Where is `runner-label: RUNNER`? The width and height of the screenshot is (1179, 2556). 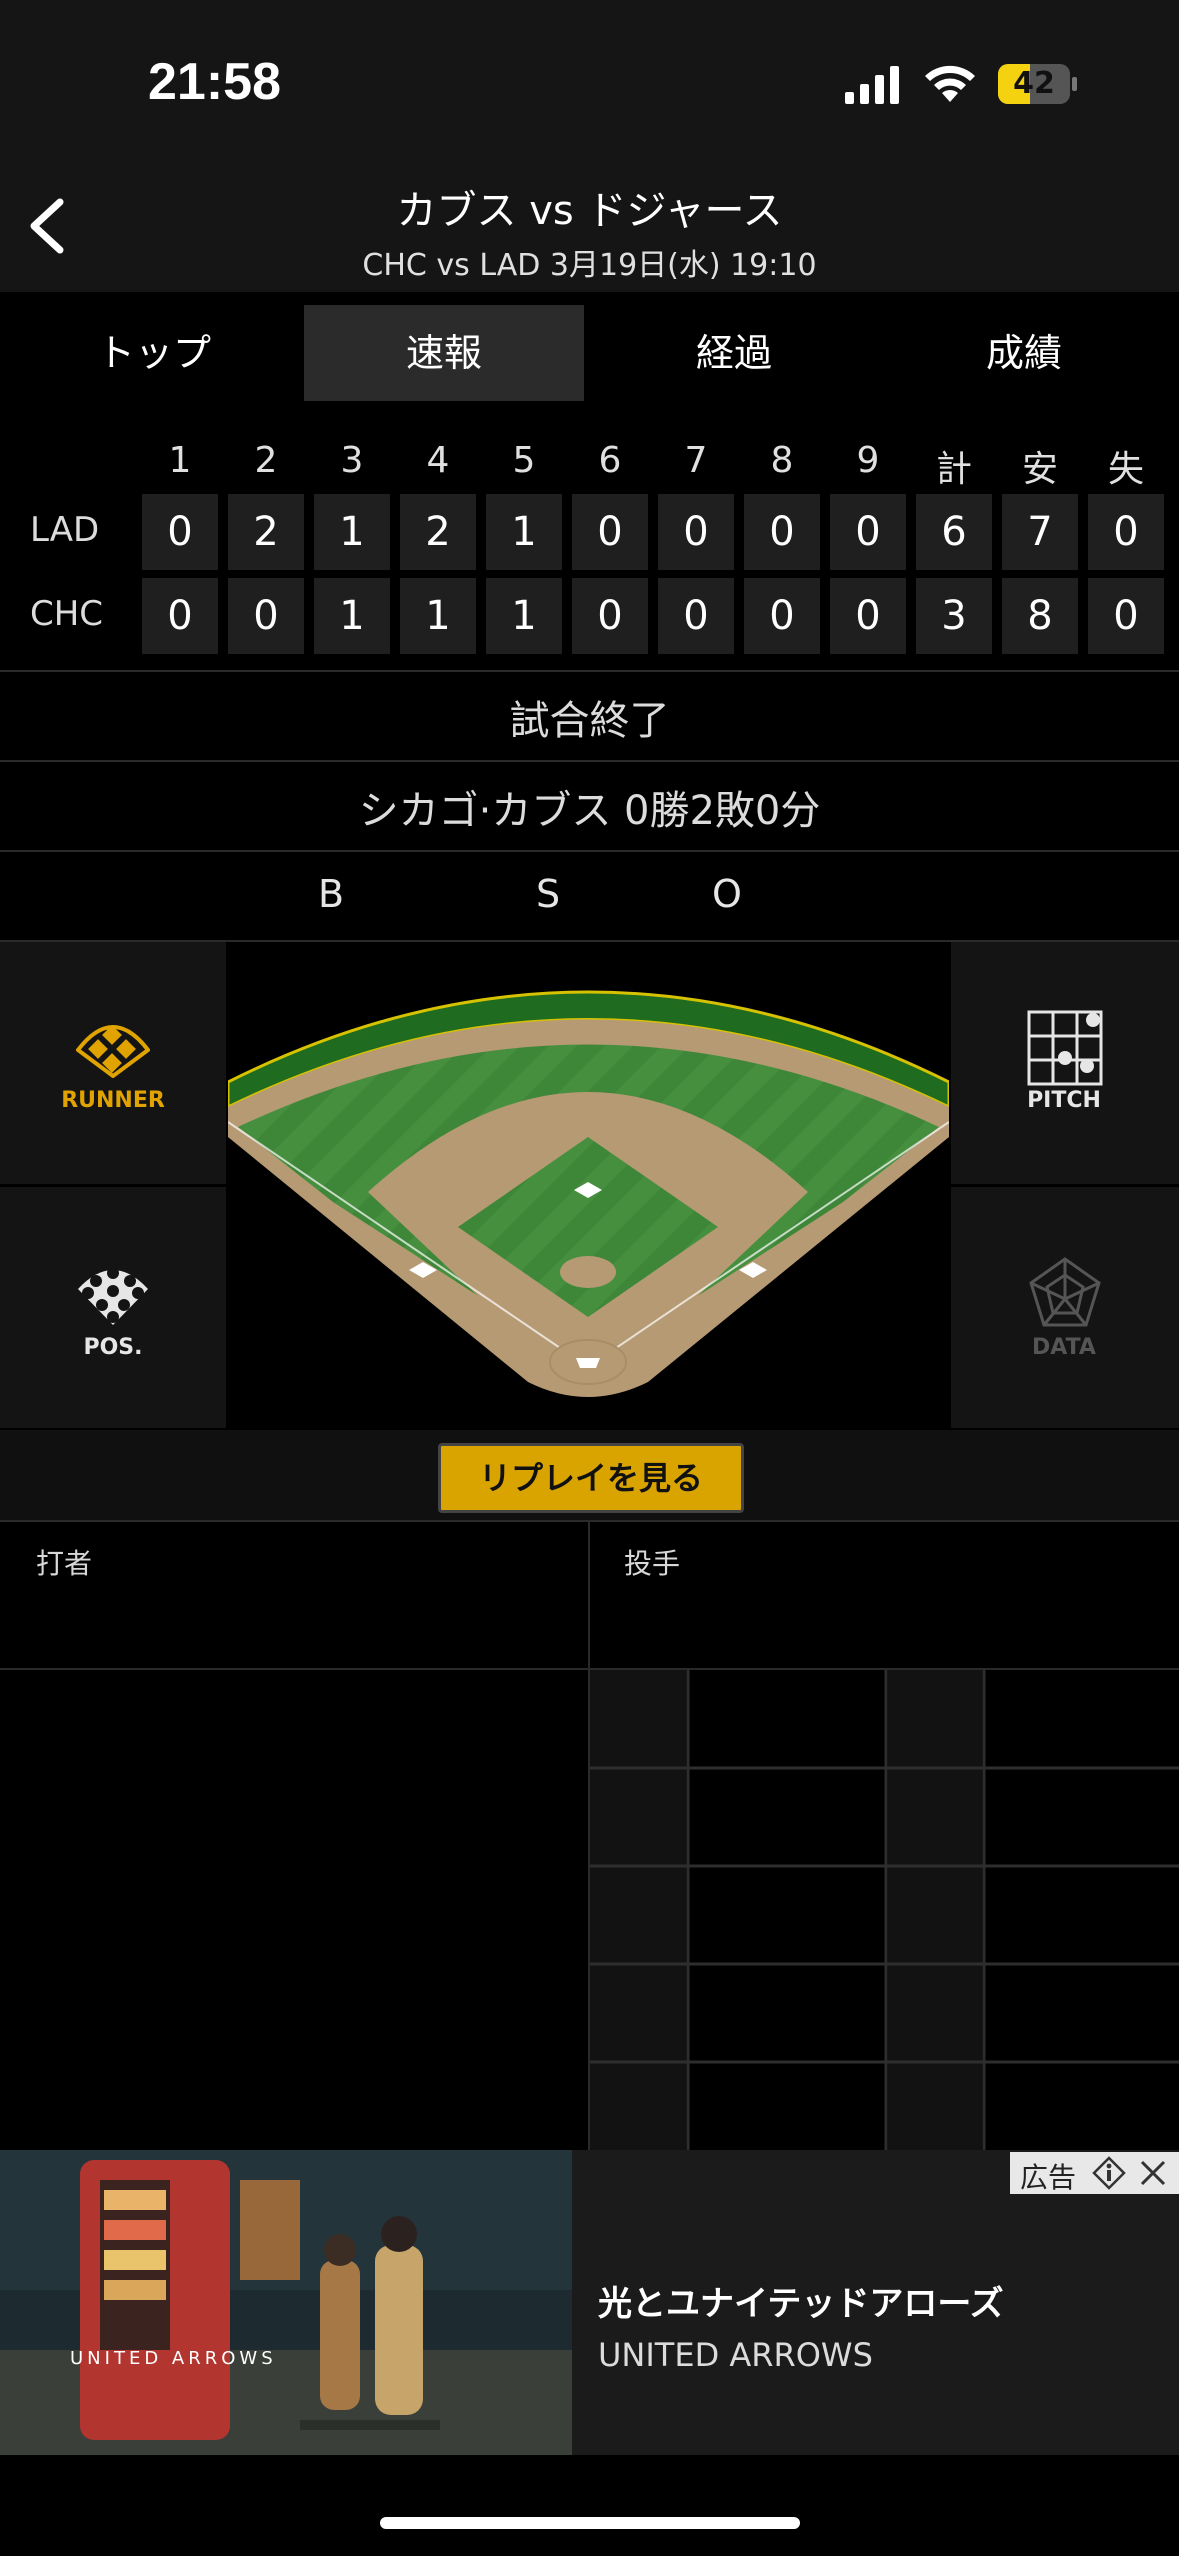 runner-label: RUNNER is located at coordinates (113, 1100).